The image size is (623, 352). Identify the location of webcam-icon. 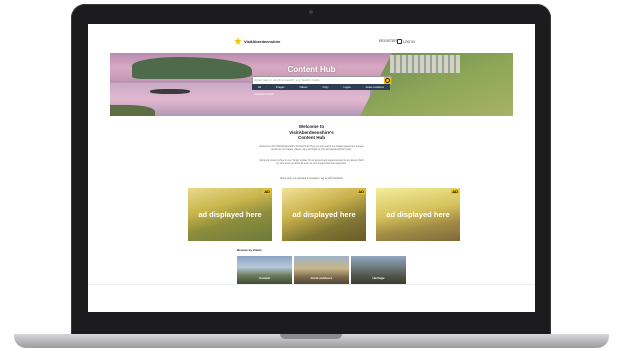
(311, 12).